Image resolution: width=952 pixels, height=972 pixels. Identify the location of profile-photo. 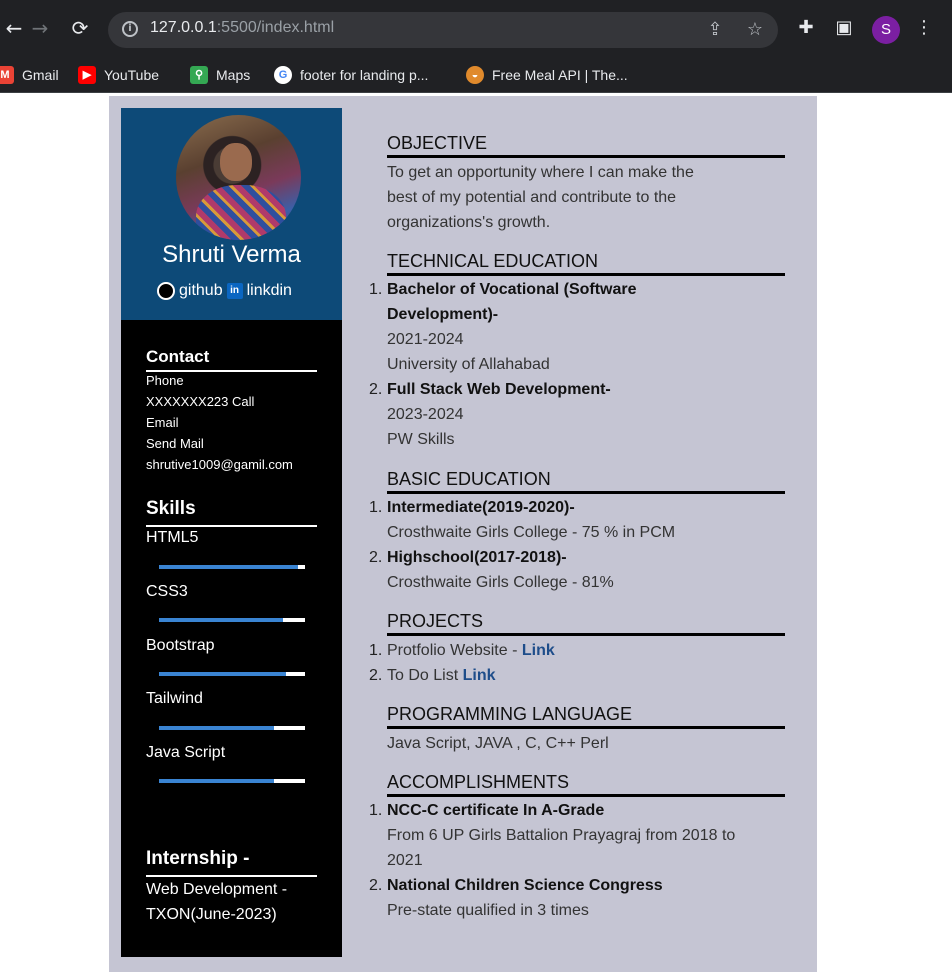
(238, 177).